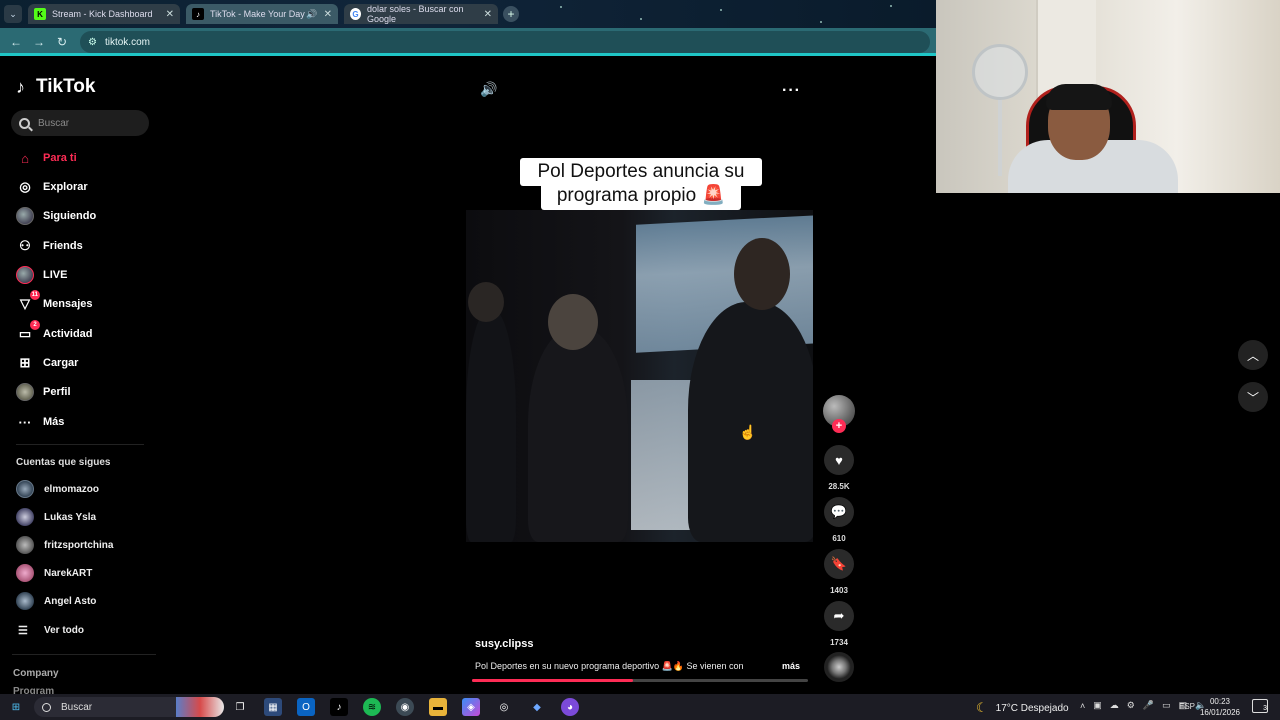 The width and height of the screenshot is (1280, 720). Describe the element at coordinates (489, 89) in the screenshot. I see `volume-icon: 🔊` at that location.